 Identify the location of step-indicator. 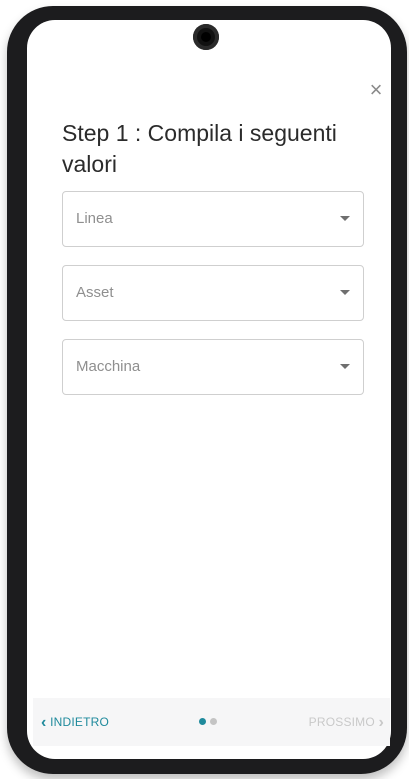
(210, 722).